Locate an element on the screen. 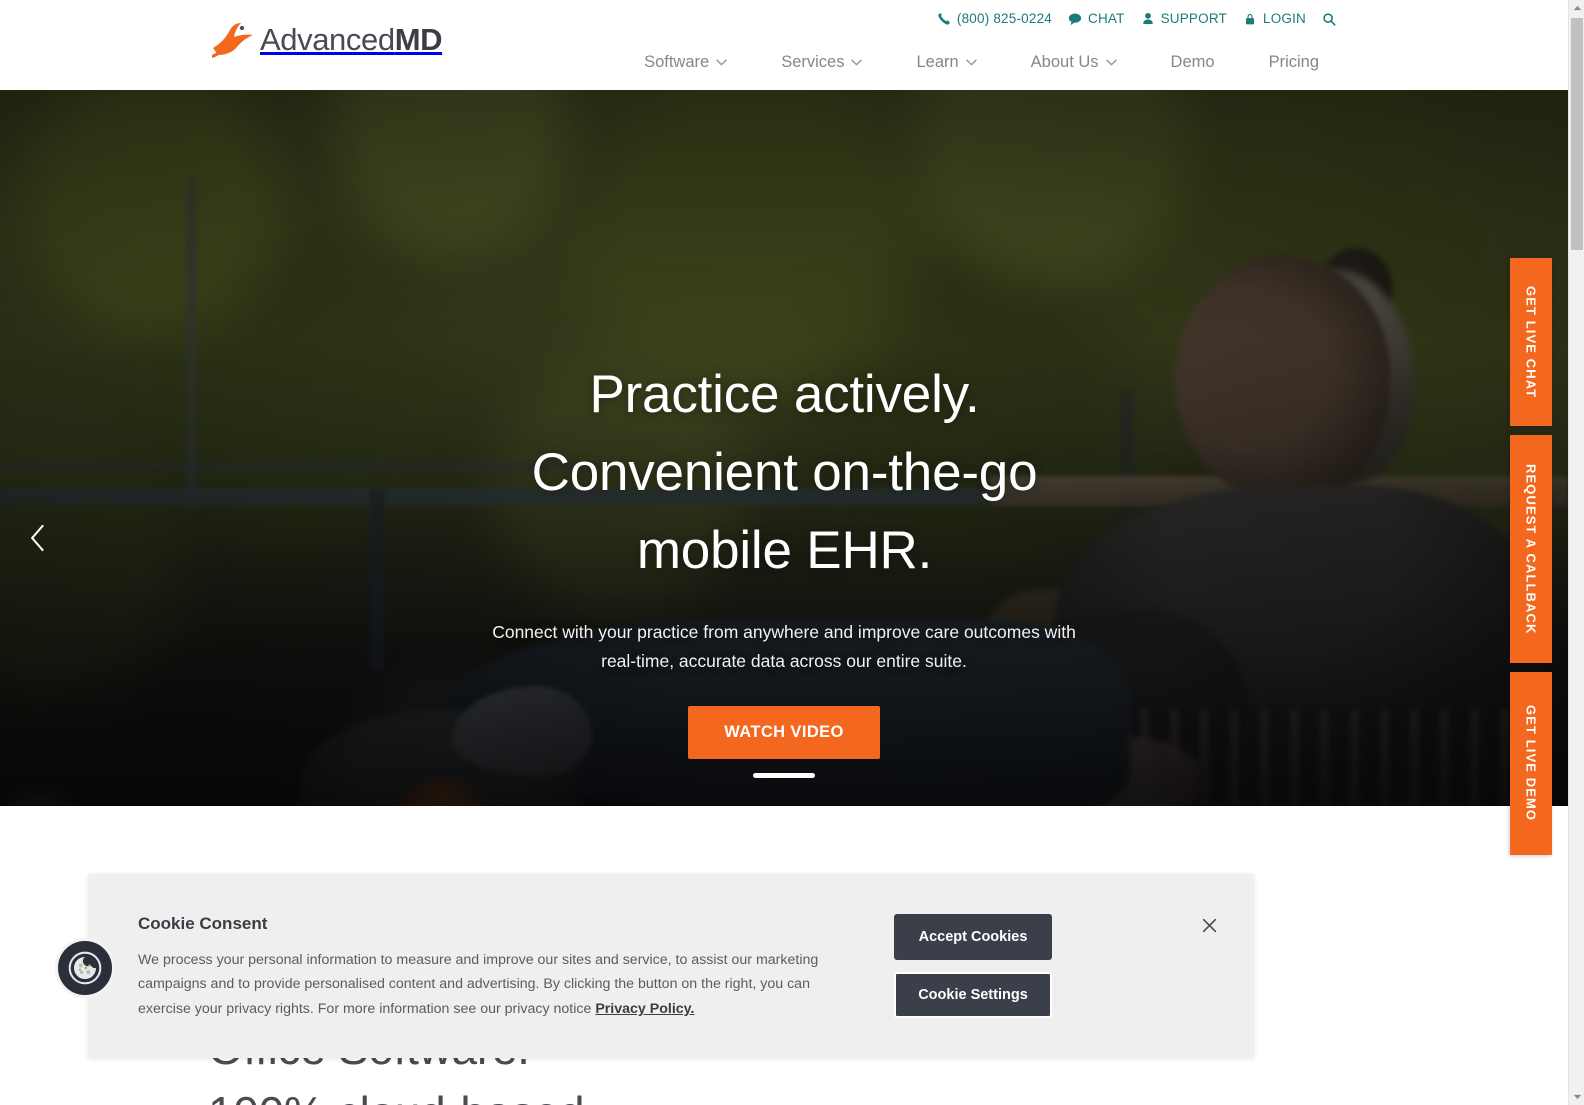  carousel-indicator-active is located at coordinates (784, 775).